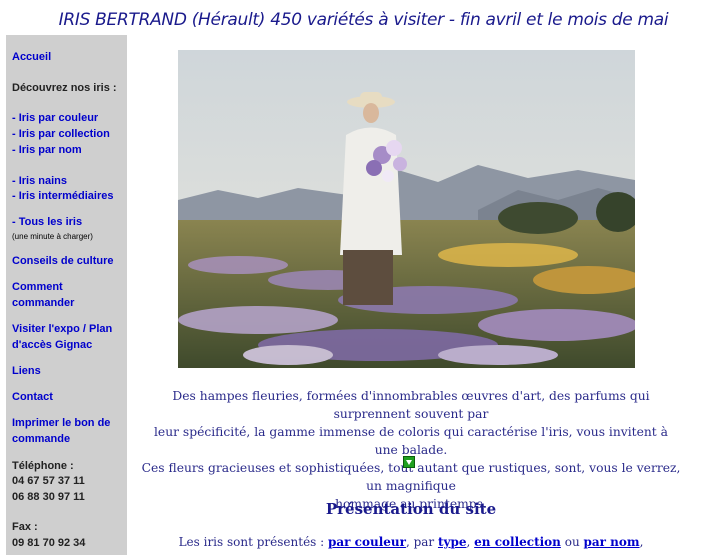 The image size is (727, 555). I want to click on nav-iris-par-collection: - Iris par collection, so click(61, 134).